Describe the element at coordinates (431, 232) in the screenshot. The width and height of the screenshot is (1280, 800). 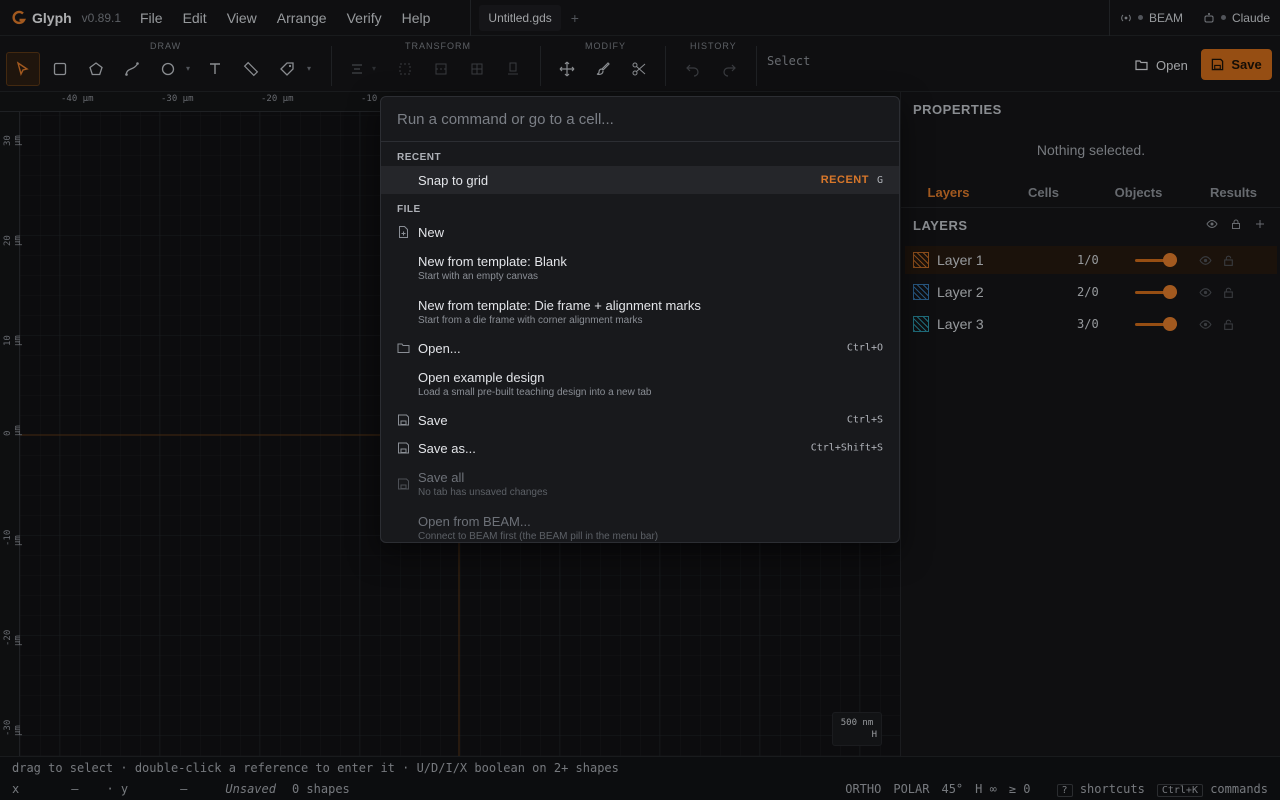
I see `command-title: New` at that location.